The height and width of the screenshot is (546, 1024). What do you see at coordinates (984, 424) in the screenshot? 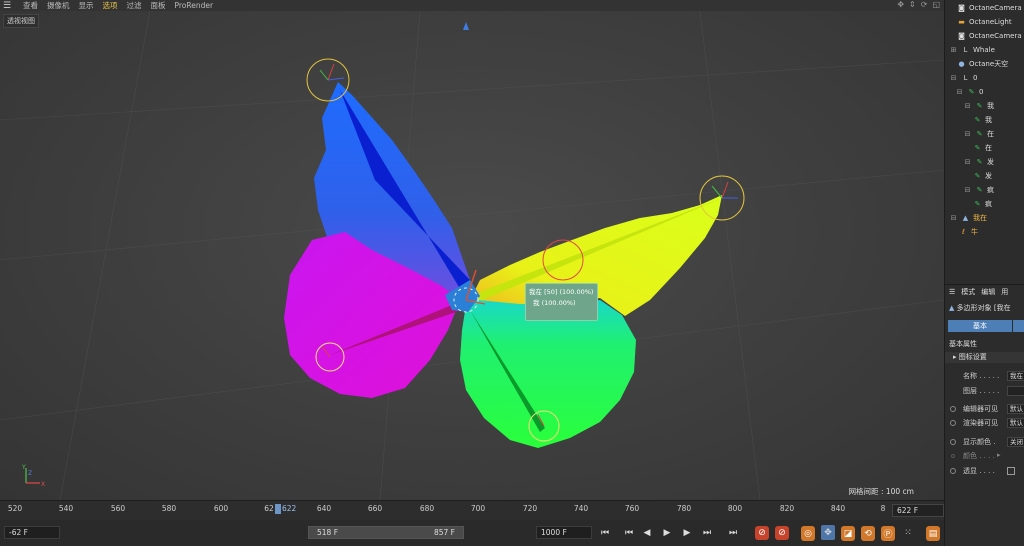
I see `render-visible-row: 渲染器可见 默认` at bounding box center [984, 424].